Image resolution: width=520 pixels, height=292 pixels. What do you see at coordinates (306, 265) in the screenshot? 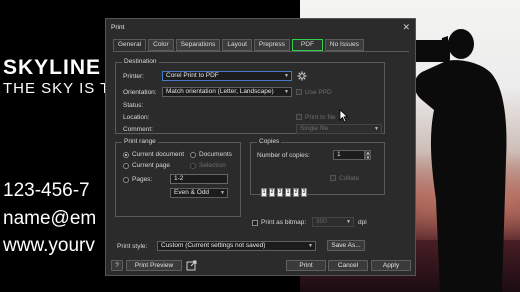
I see `print-button: Print` at bounding box center [306, 265].